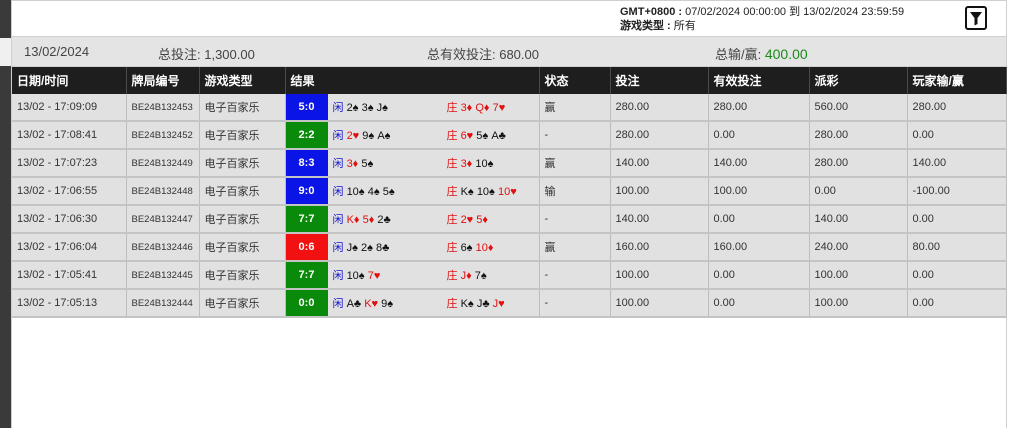  Describe the element at coordinates (69, 80) in the screenshot. I see `column-header-datetime: 日期/时间` at that location.